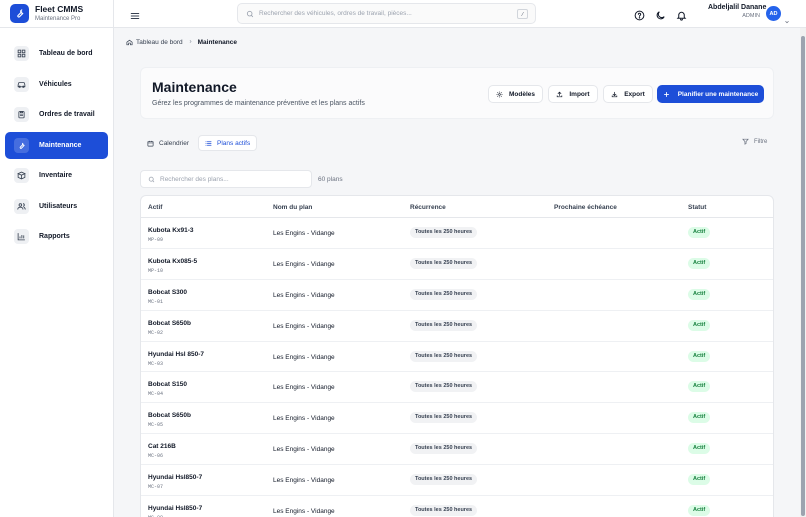  I want to click on sidebar-item-label: Maintenance, so click(60, 145).